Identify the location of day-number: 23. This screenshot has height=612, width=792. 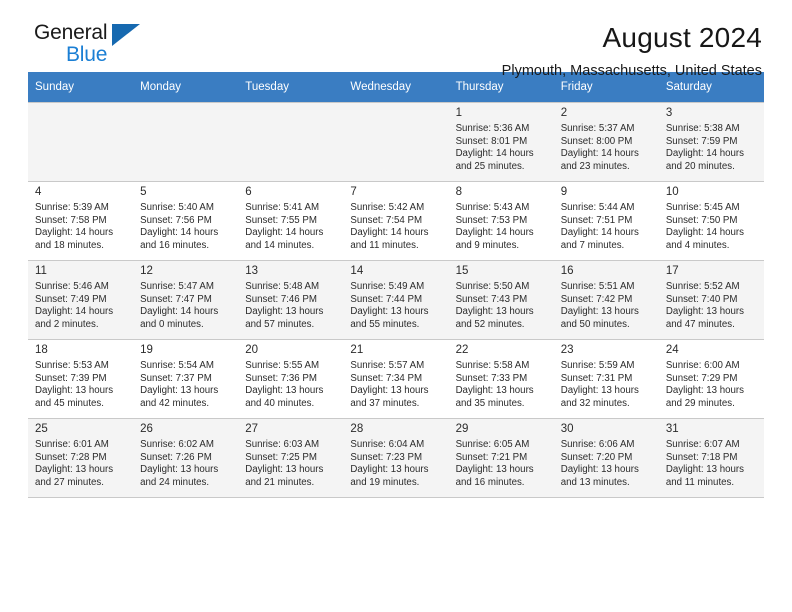
(567, 350).